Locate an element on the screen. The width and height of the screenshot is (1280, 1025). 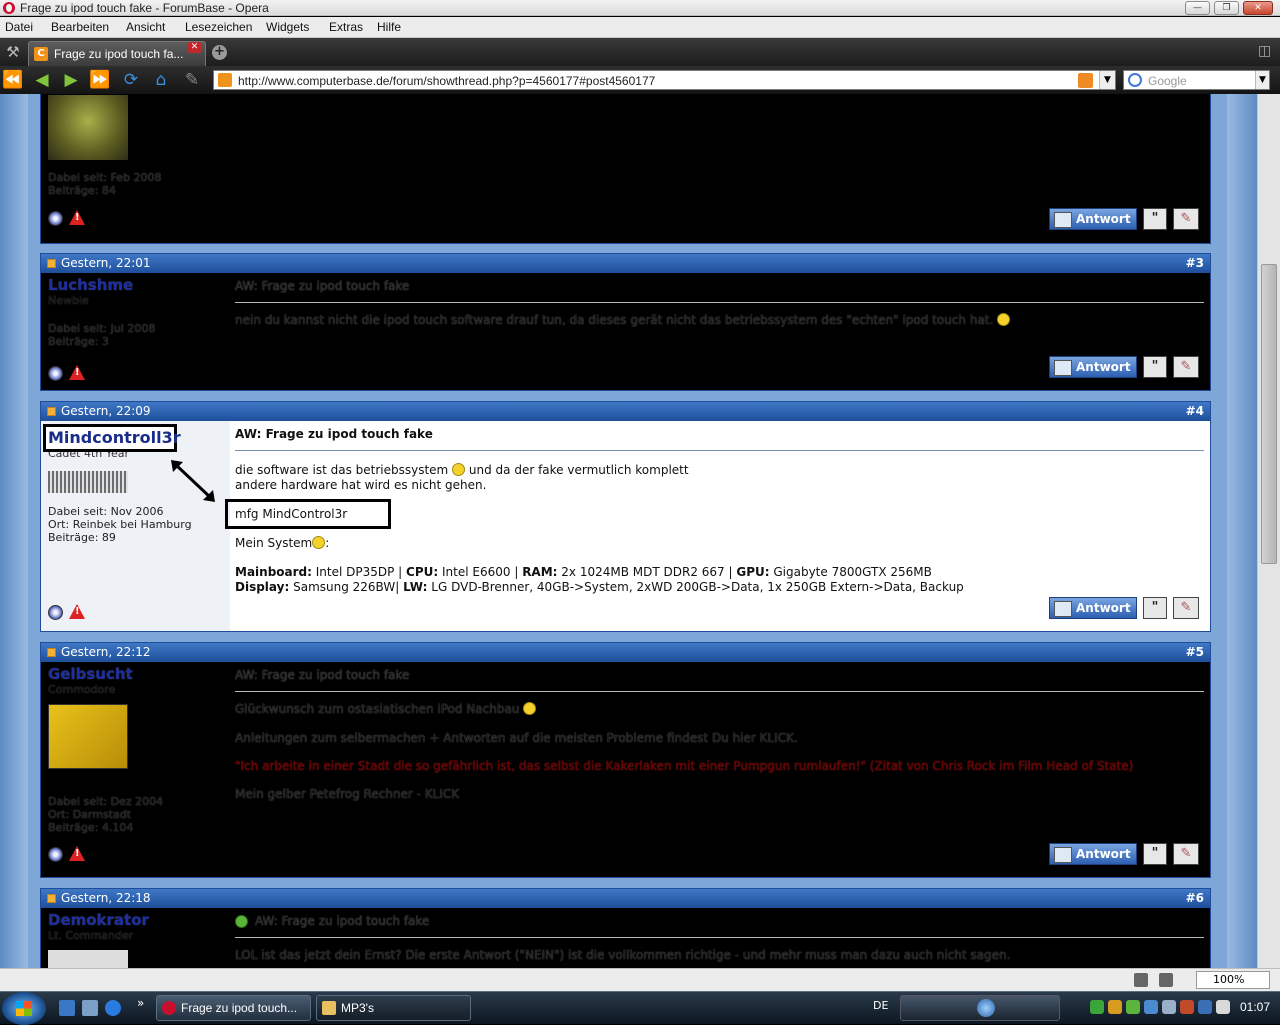
tools-icon: ⚒ is located at coordinates (13, 52).